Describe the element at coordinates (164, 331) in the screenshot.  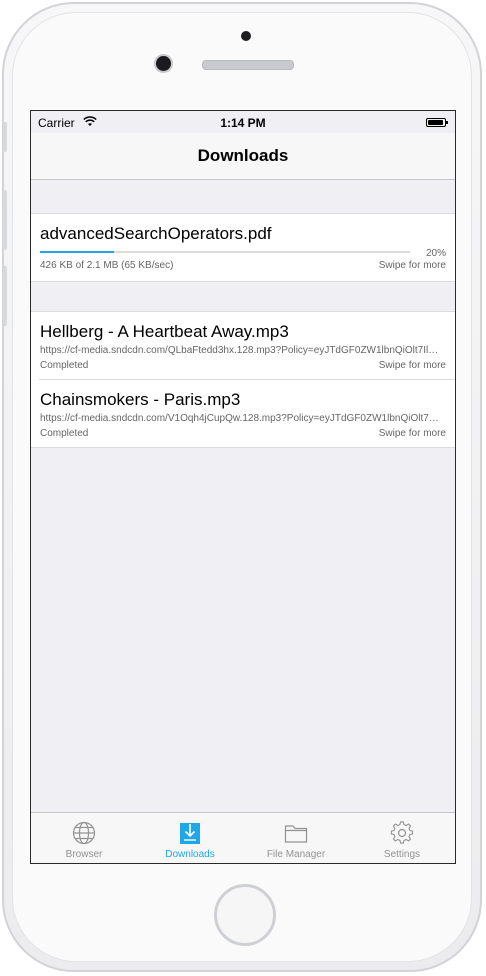
I see `completed-file-name: Hellberg - A Heartbeat Away.mp3` at that location.